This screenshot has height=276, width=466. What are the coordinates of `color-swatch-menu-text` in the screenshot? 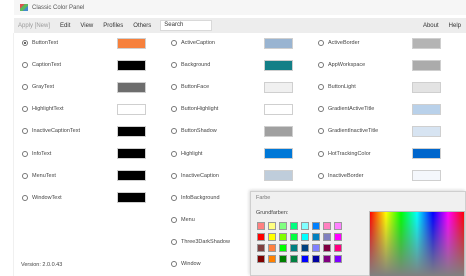 It's located at (131, 176).